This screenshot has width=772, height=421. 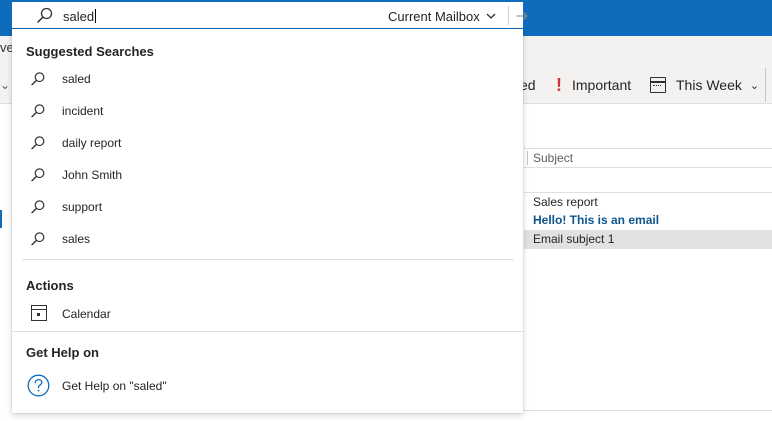 What do you see at coordinates (267, 79) in the screenshot?
I see `suggestion-item: saled` at bounding box center [267, 79].